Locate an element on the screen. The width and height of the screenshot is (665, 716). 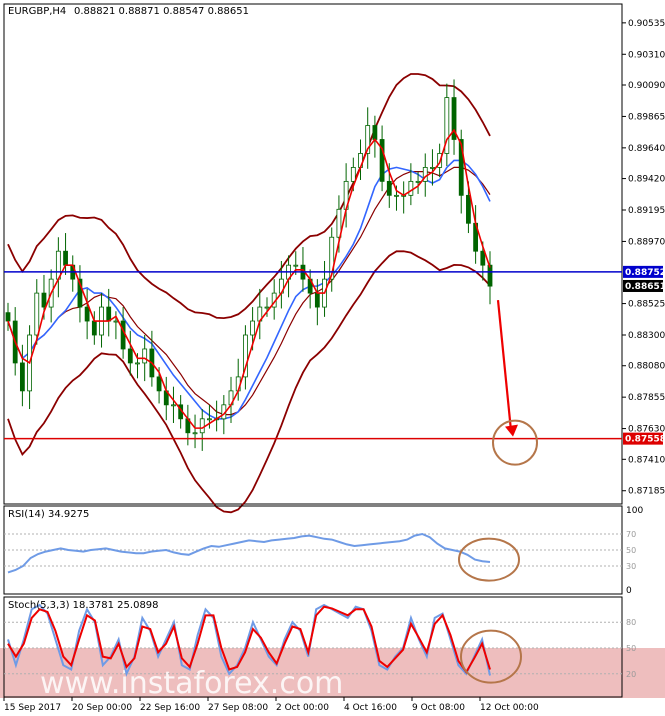
price-tick-label: 0.88970 is located at coordinates (646, 242).